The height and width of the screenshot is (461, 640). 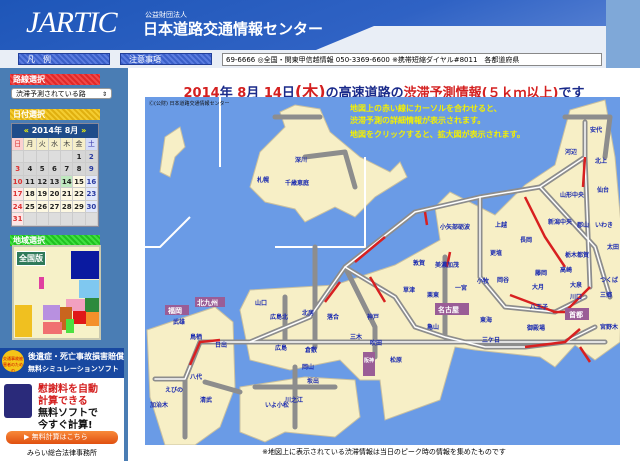 What do you see at coordinates (55, 156) in the screenshot?
I see `calendar-week: 12` at bounding box center [55, 156].